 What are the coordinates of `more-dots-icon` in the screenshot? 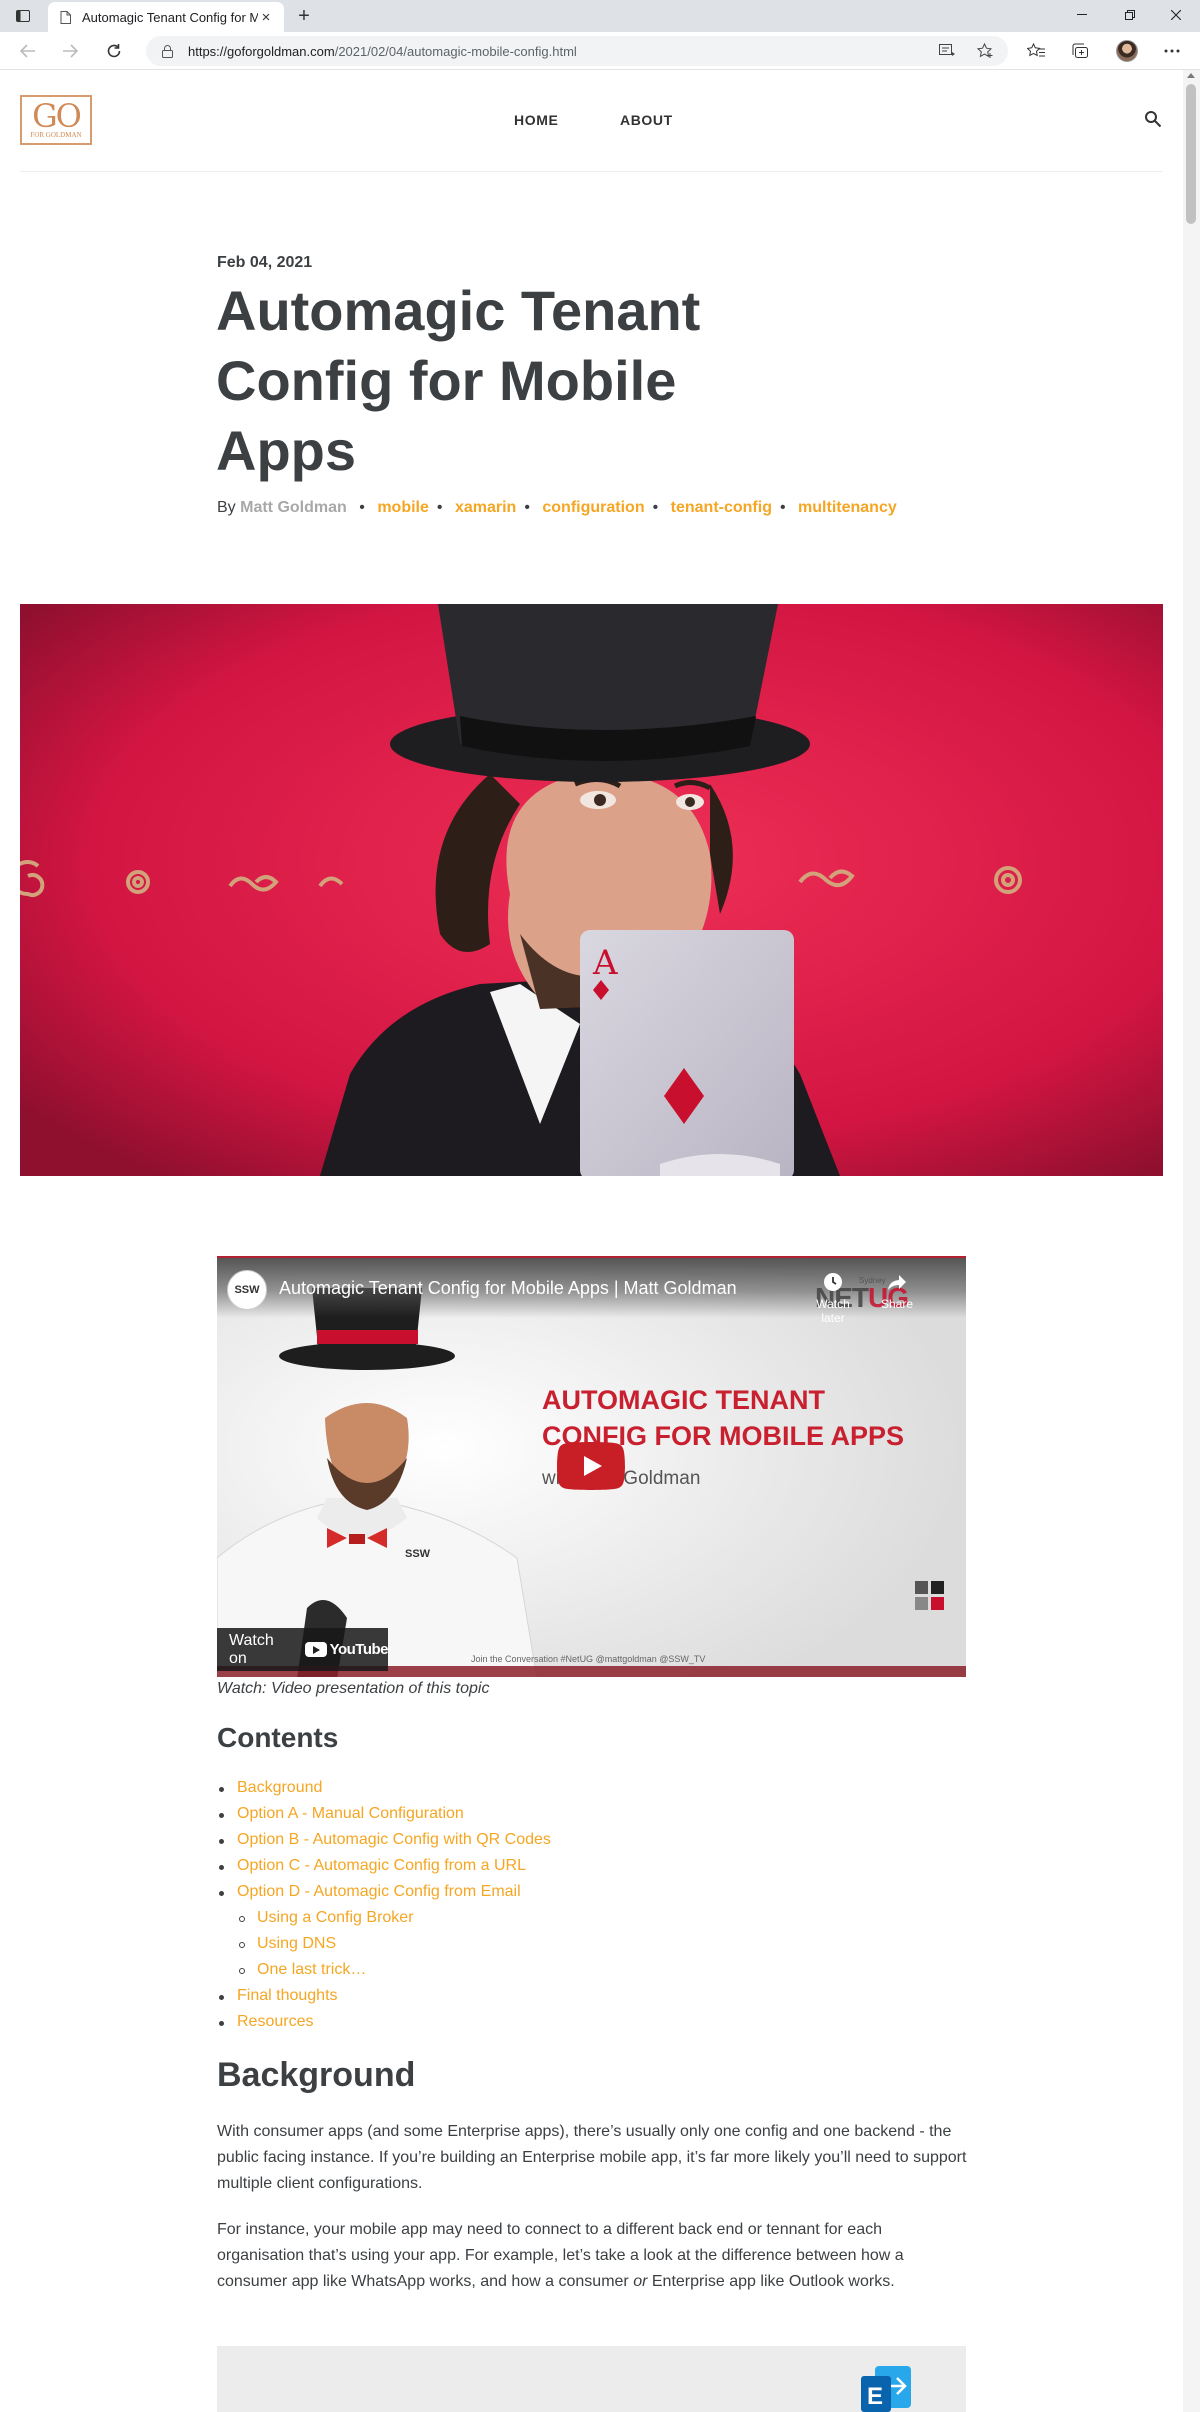 It's located at (1172, 51).